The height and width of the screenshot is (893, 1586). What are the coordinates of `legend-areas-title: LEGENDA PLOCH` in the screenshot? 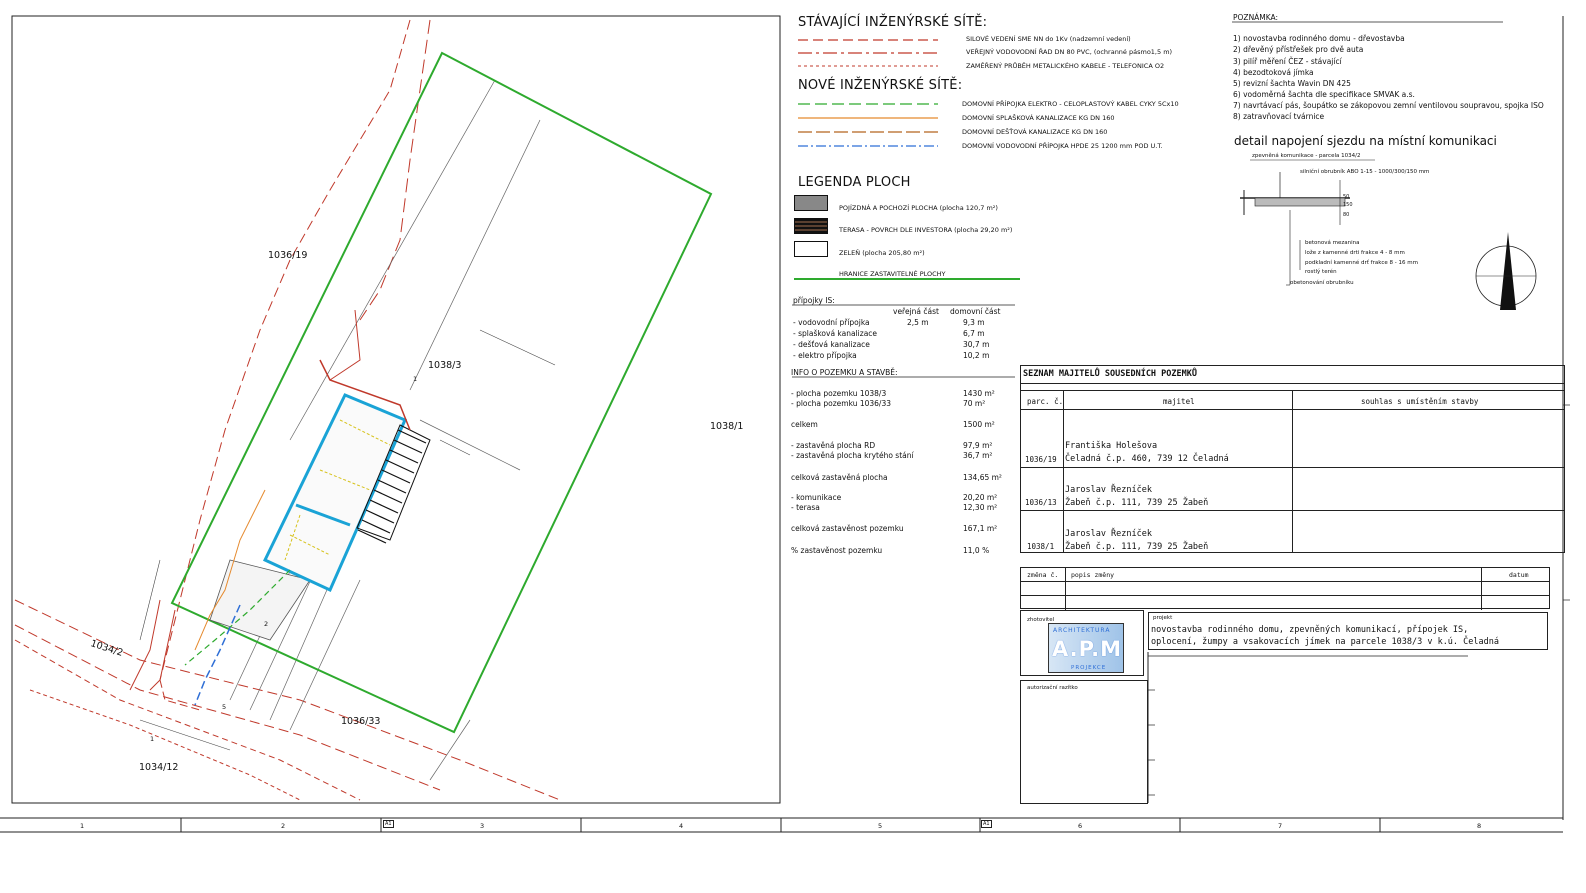 It's located at (854, 182).